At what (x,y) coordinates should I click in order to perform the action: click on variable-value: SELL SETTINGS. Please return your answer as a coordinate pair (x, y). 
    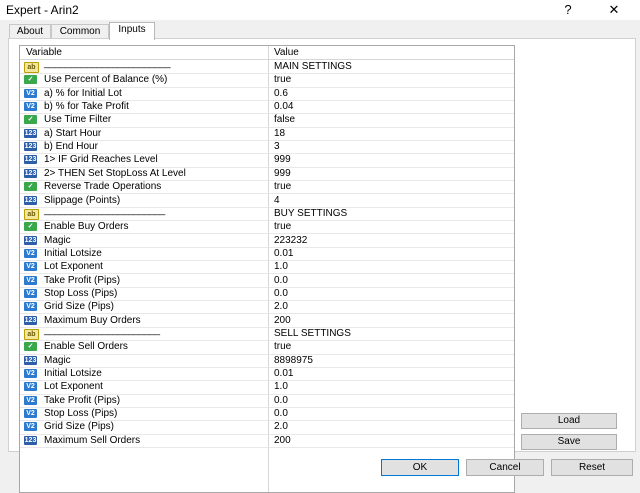
    Looking at the image, I should click on (312, 333).